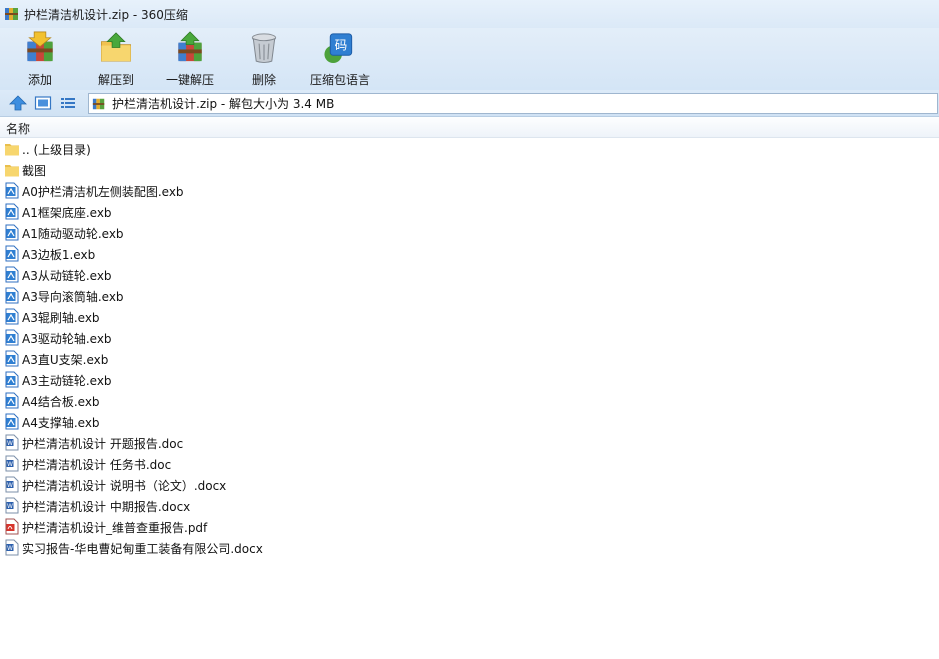  What do you see at coordinates (469, 253) in the screenshot?
I see `file-row: A3边板1.exb` at bounding box center [469, 253].